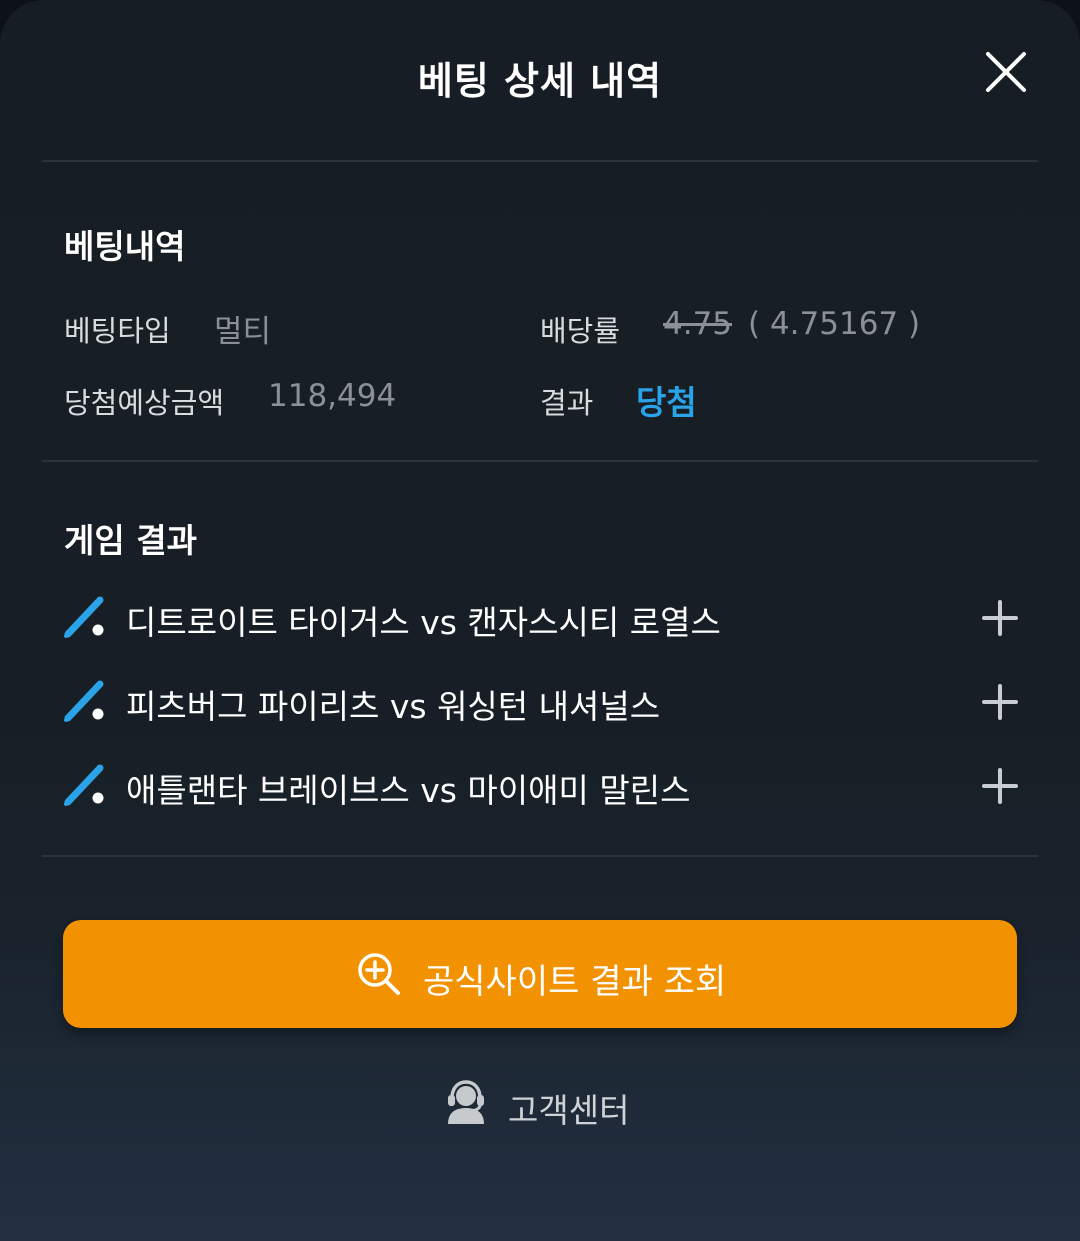 Image resolution: width=1080 pixels, height=1241 pixels. Describe the element at coordinates (125, 246) in the screenshot. I see `bet-details-title: 베팅내역` at that location.